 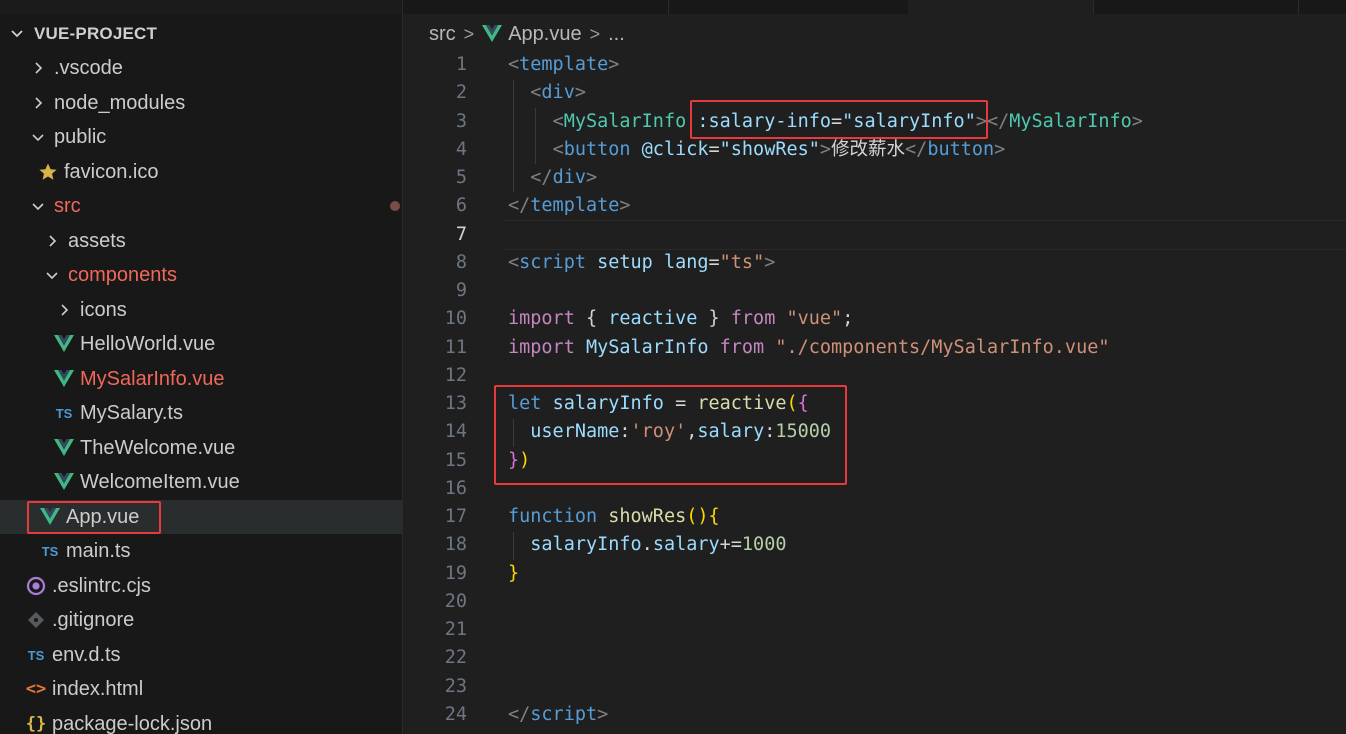 What do you see at coordinates (201, 206) in the screenshot?
I see `tree-item-src: src` at bounding box center [201, 206].